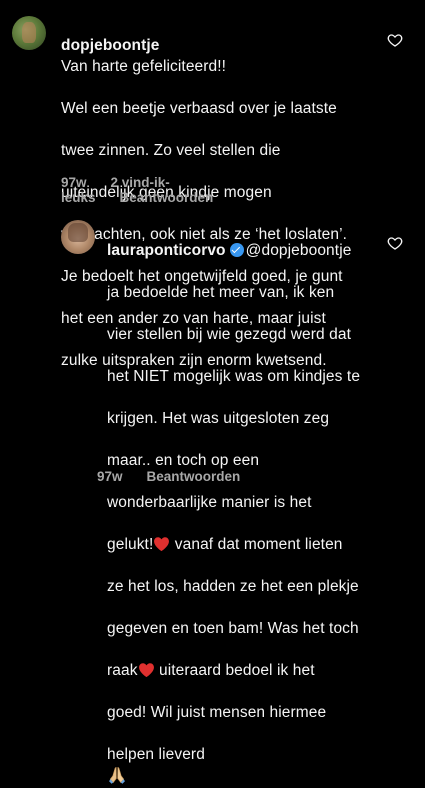 Image resolution: width=425 pixels, height=788 pixels. Describe the element at coordinates (183, 460) in the screenshot. I see `comment-line: maar.. en toch op een` at that location.